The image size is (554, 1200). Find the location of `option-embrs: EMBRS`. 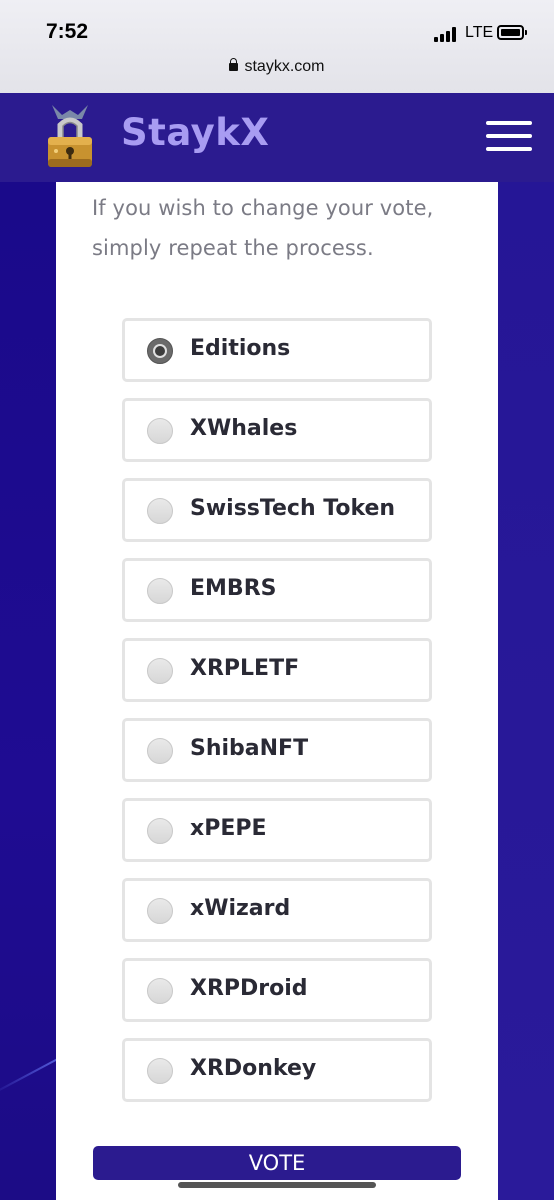

option-embrs: EMBRS is located at coordinates (277, 590).